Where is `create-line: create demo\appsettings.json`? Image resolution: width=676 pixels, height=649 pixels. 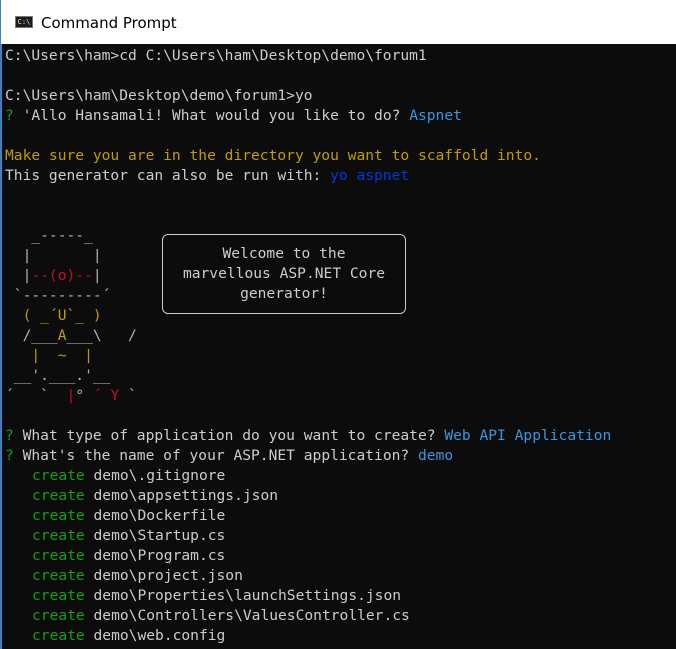
create-line: create demo\appsettings.json is located at coordinates (155, 496).